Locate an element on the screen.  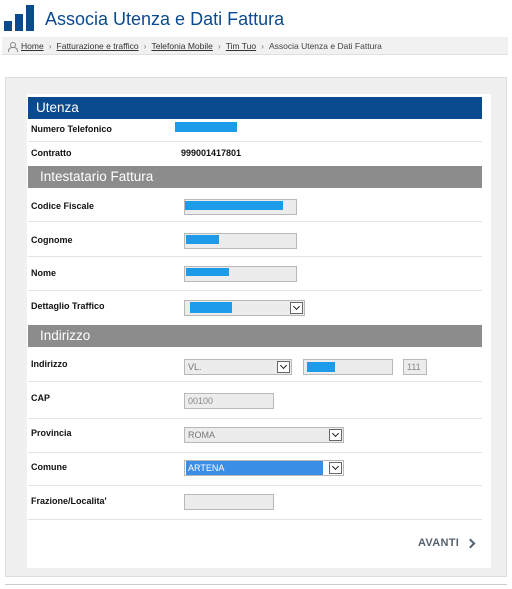
comune-label: Comune is located at coordinates (49, 467).